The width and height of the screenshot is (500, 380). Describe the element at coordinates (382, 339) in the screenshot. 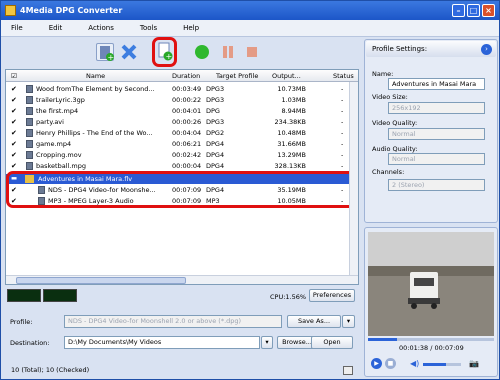

I see `seek-progress` at that location.